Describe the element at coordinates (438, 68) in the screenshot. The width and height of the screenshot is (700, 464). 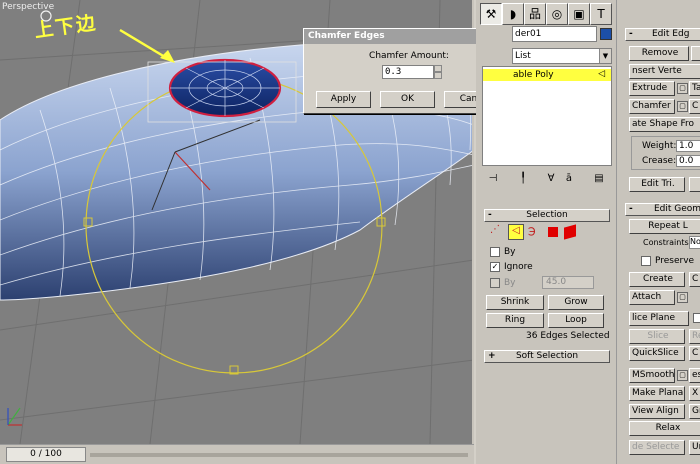
I see `spinner-up-icon` at that location.